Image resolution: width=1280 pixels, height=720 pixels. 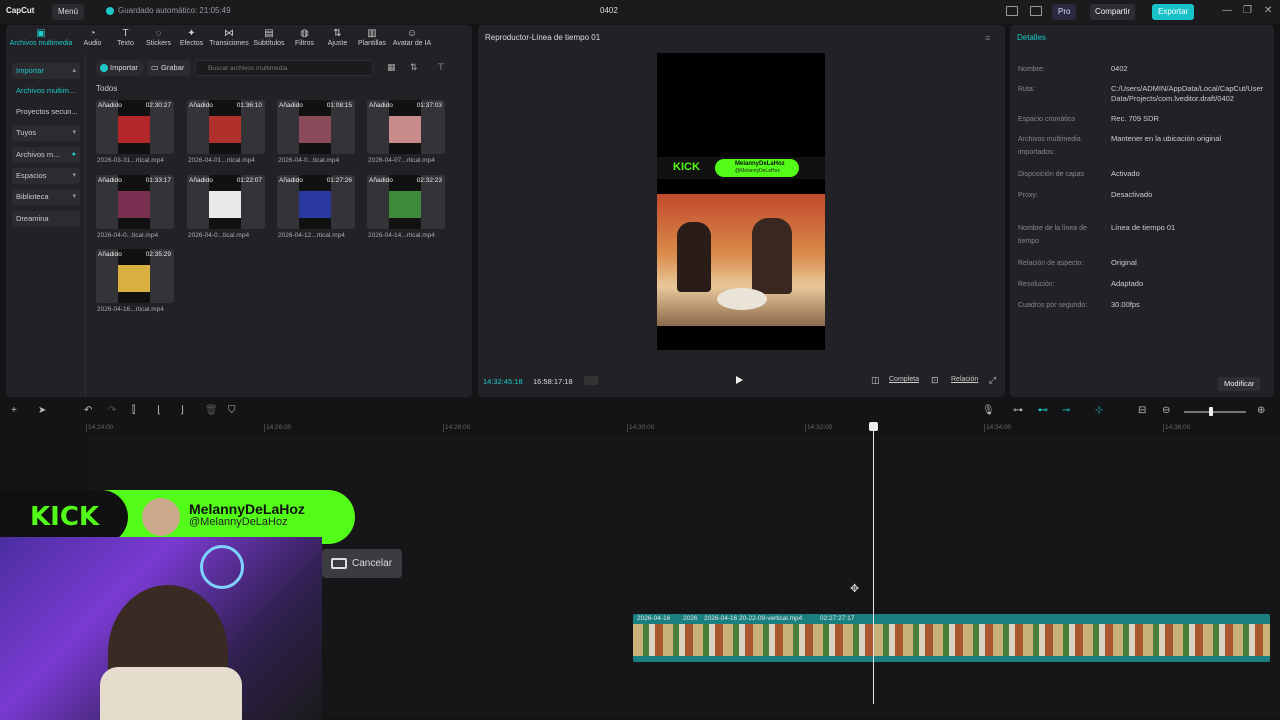 What do you see at coordinates (1119, 68) in the screenshot?
I see `detail-value: 0402` at bounding box center [1119, 68].